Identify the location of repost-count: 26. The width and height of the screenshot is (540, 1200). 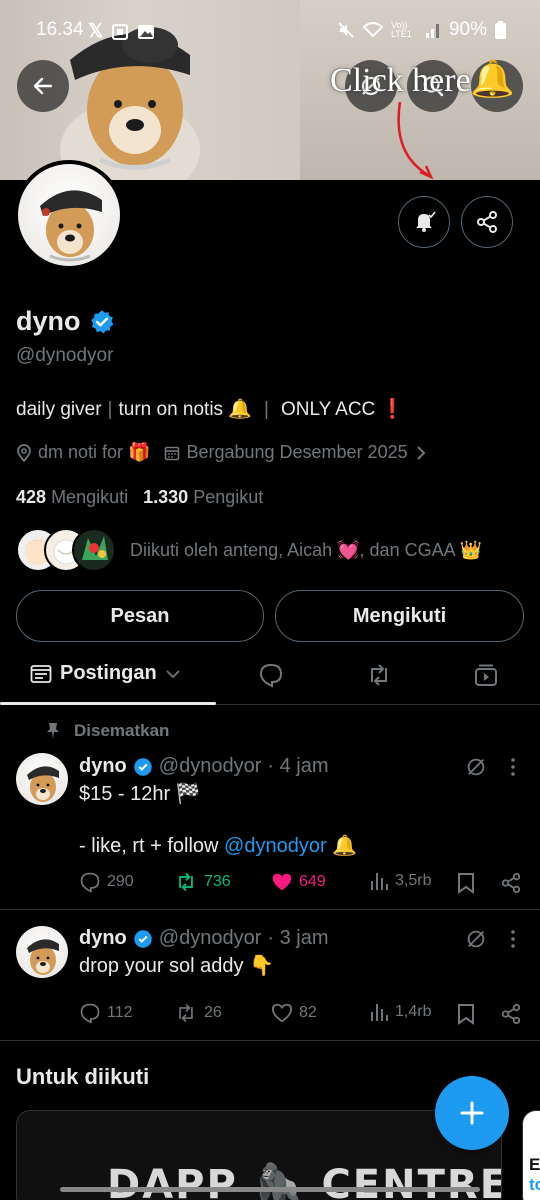
(213, 1012).